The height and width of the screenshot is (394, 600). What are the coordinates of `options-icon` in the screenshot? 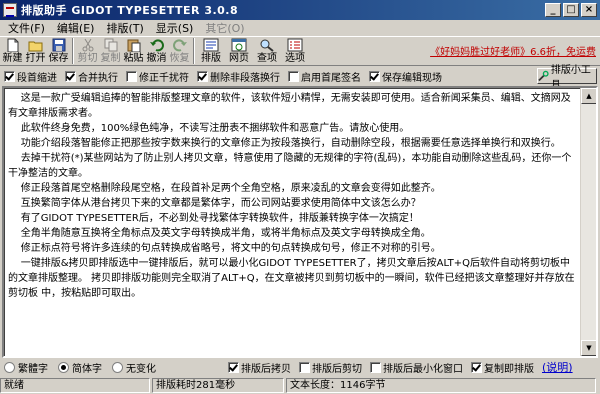 It's located at (295, 45).